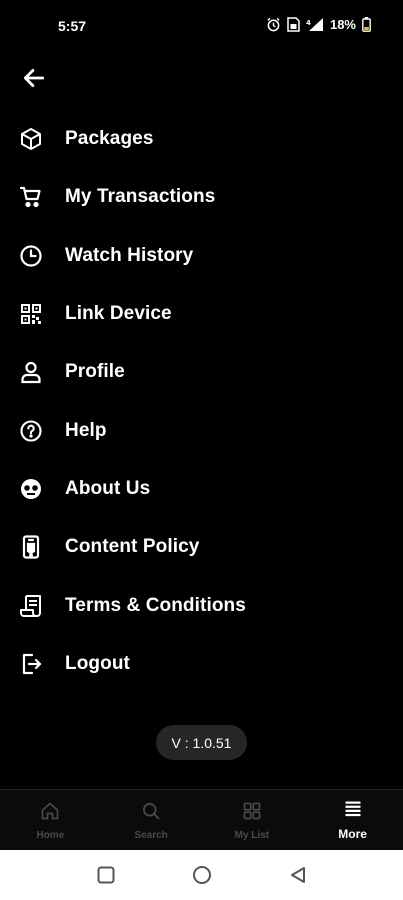 This screenshot has height=900, width=403. Describe the element at coordinates (252, 835) in the screenshot. I see `nav-label: My List` at that location.